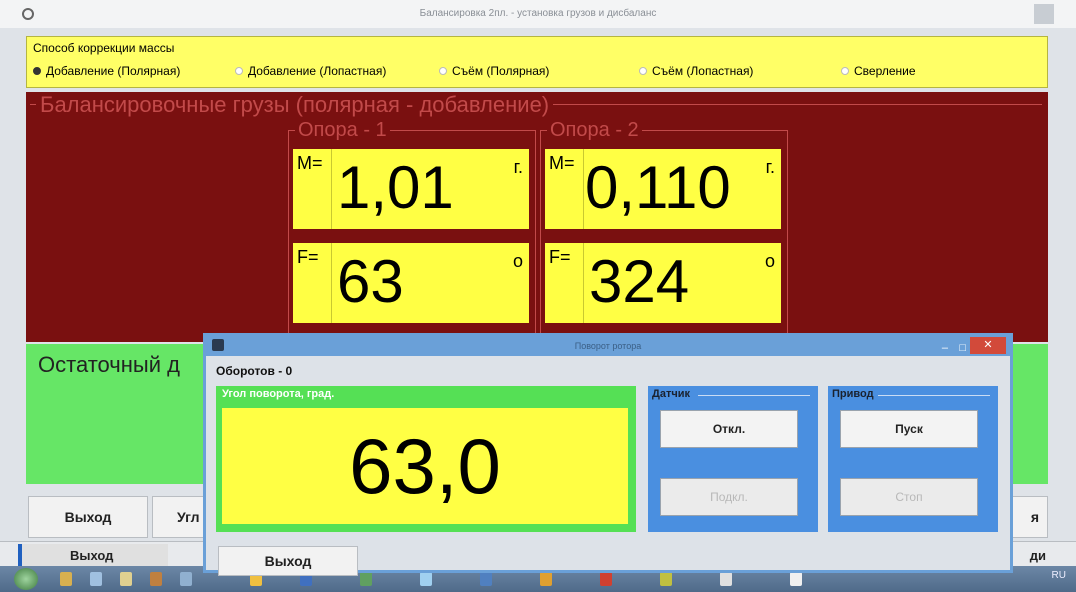 This screenshot has width=1076, height=592. Describe the element at coordinates (278, 394) in the screenshot. I see `rotation-angle-caption: Угол поворота, град.` at that location.